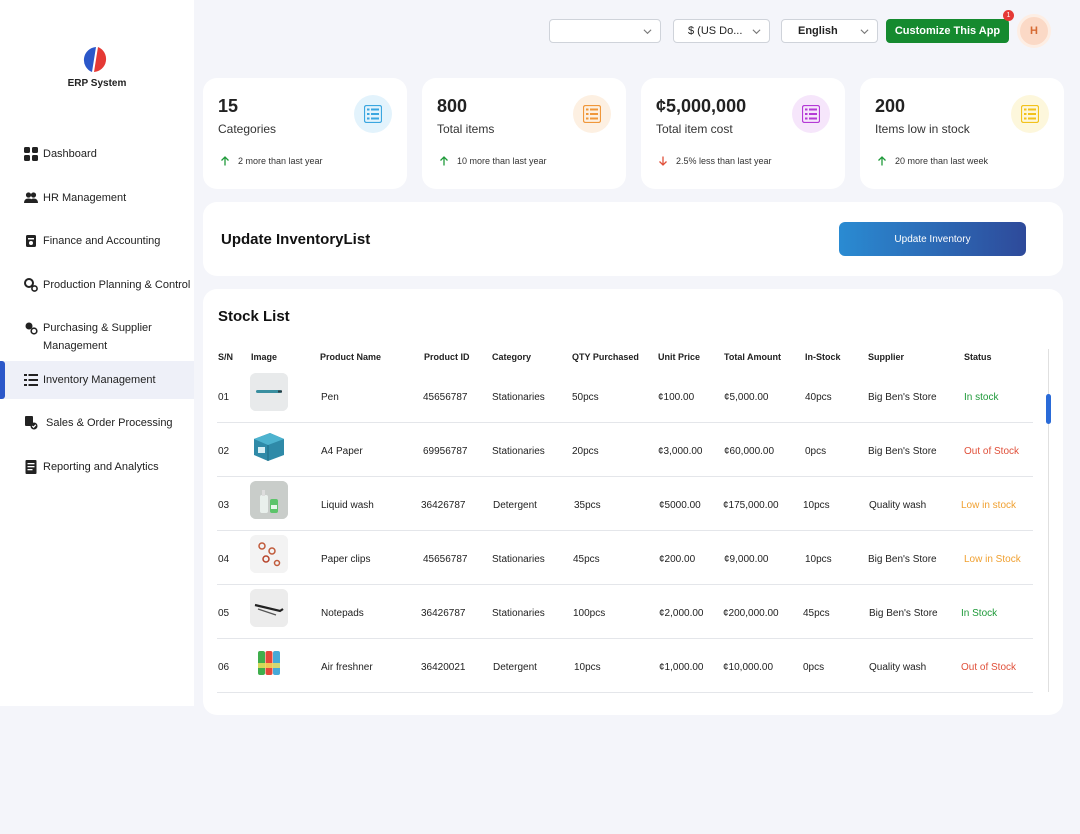  I want to click on sidebar-item-label: Sales & Order Processing, so click(109, 423).